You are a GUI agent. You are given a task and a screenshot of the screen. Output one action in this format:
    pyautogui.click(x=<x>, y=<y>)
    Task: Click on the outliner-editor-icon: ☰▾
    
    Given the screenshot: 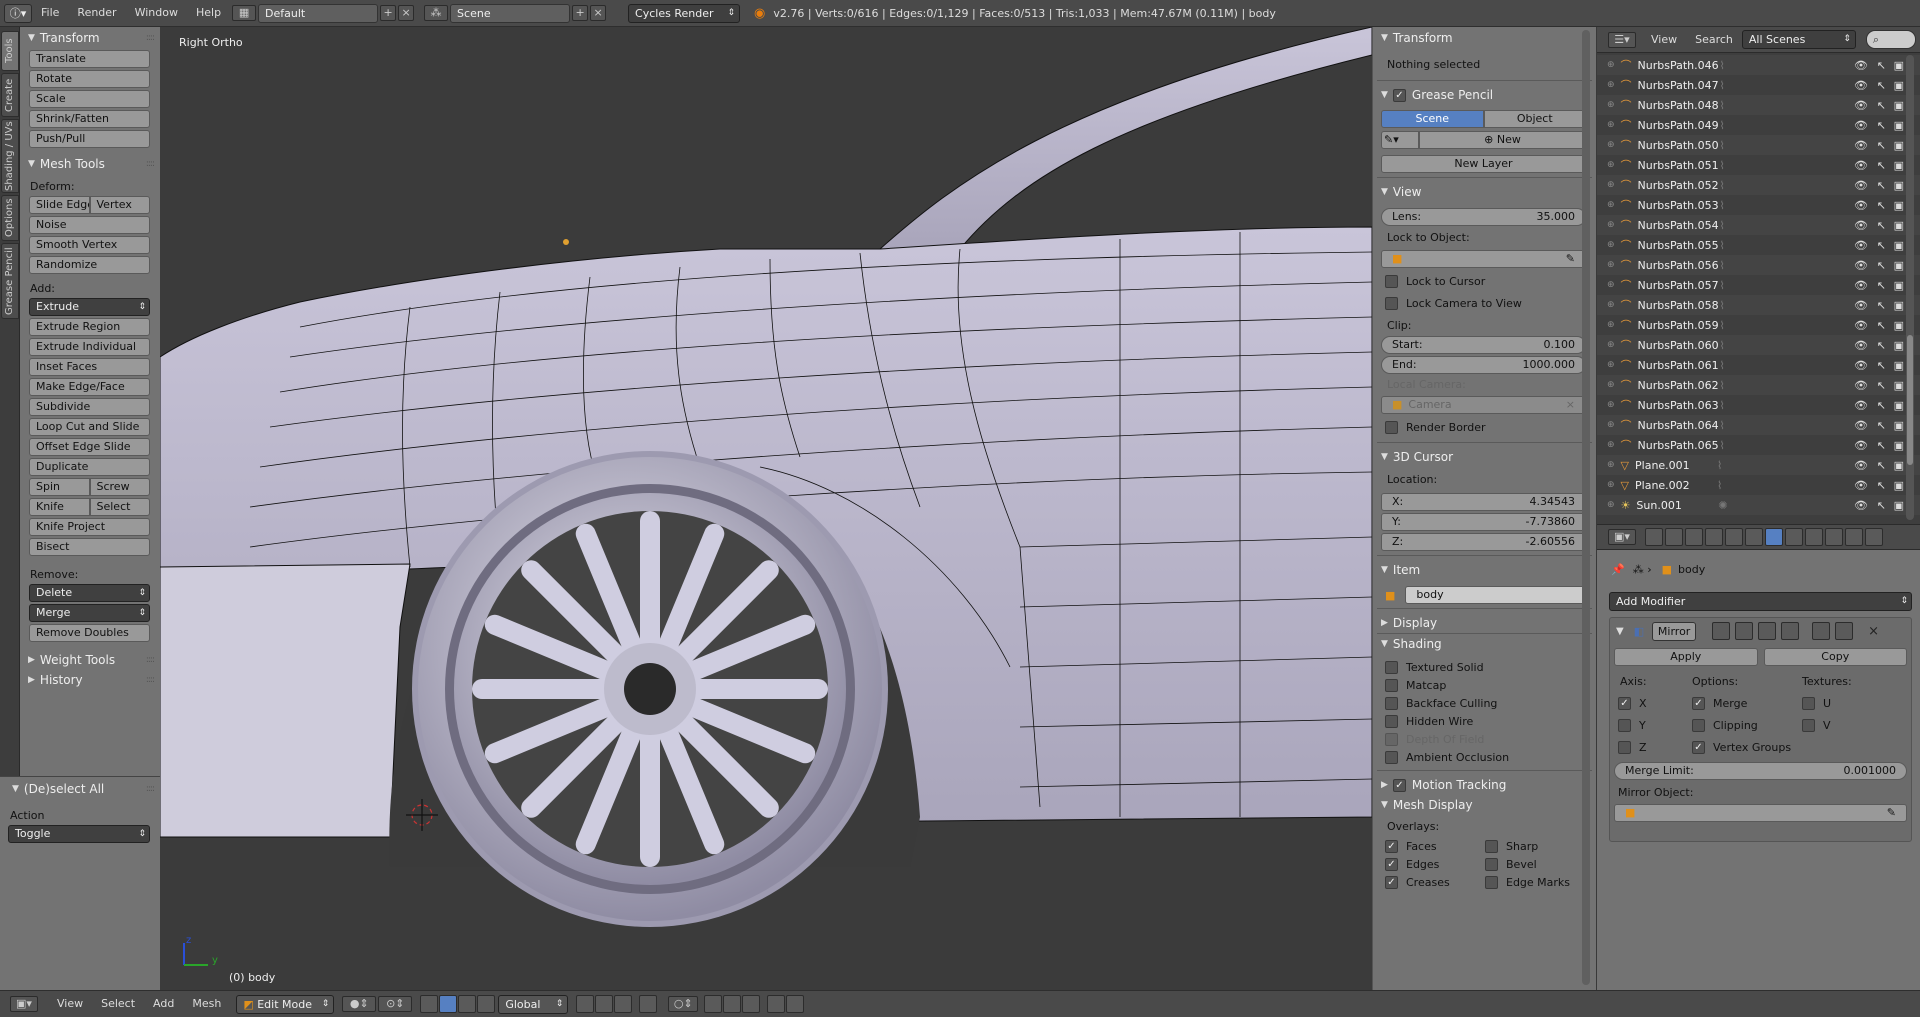 What is the action you would take?
    pyautogui.click(x=1622, y=39)
    